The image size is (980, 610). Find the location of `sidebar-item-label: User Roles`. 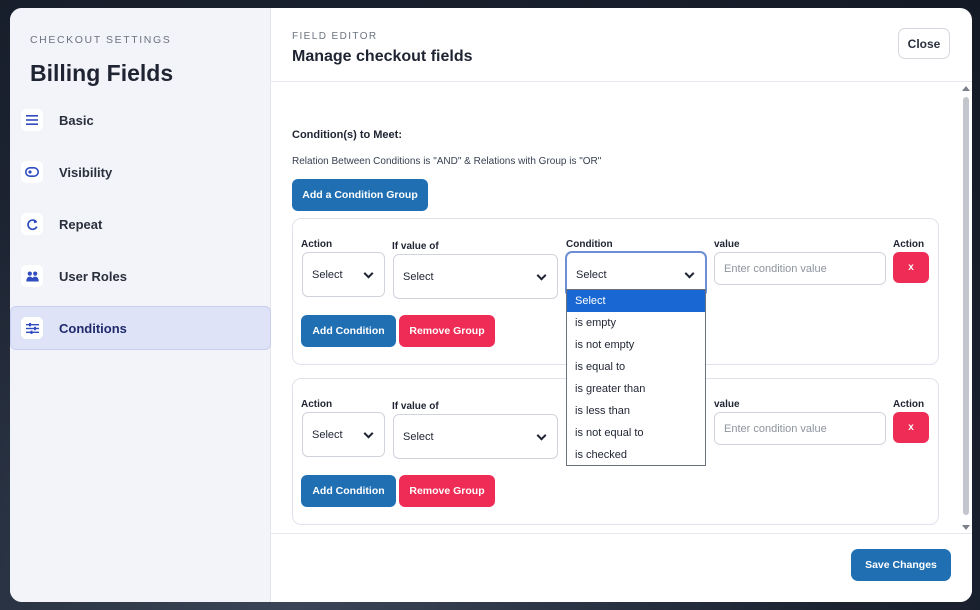

sidebar-item-label: User Roles is located at coordinates (93, 276).